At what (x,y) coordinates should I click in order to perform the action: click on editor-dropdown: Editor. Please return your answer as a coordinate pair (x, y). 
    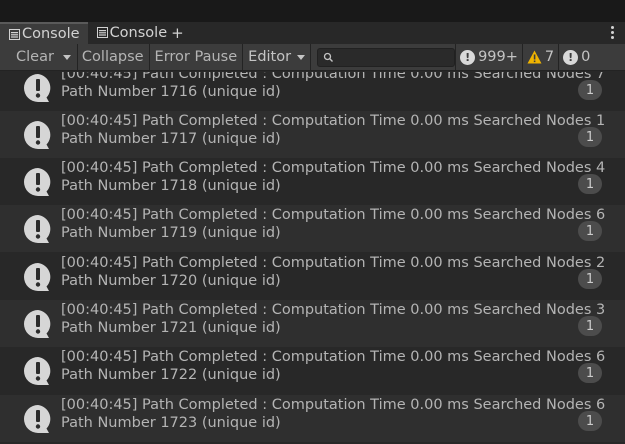
    Looking at the image, I should click on (277, 57).